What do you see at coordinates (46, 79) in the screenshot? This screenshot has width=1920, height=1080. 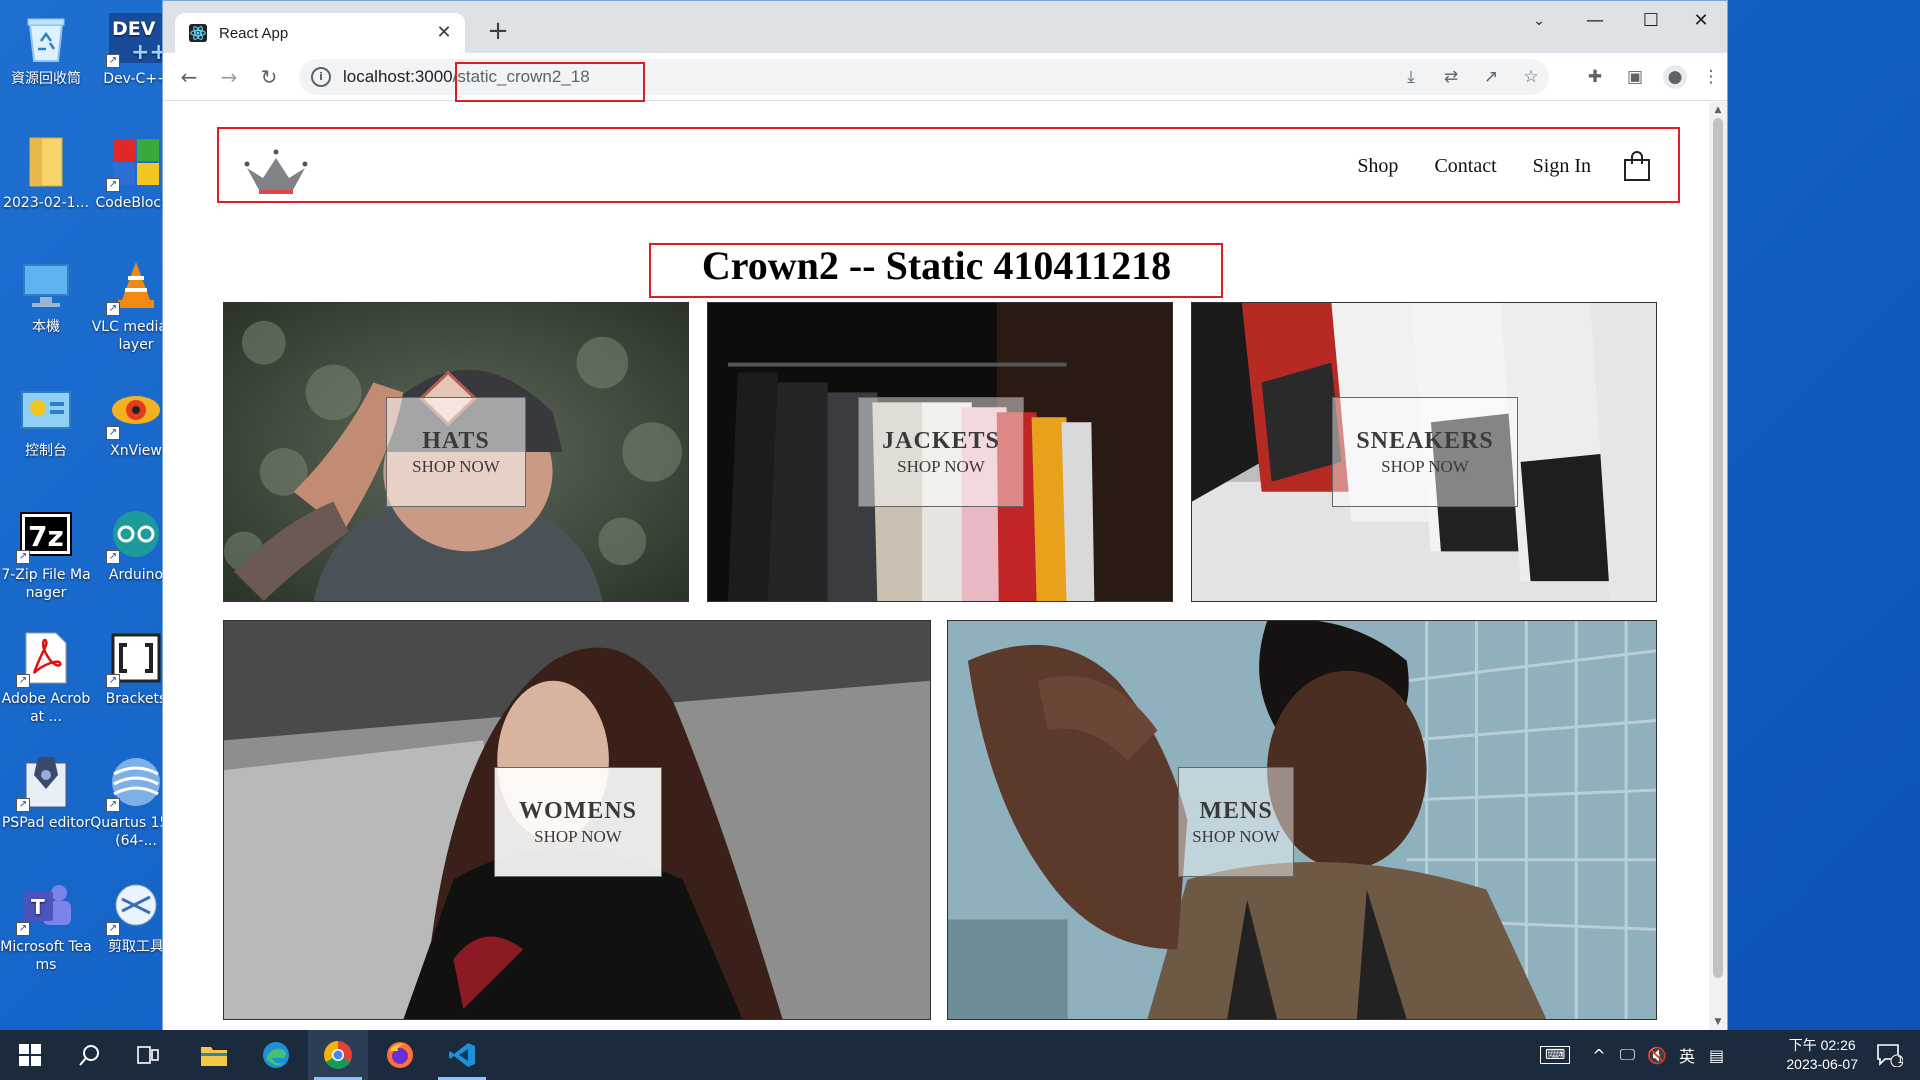 I see `desktop-icon-label: 資源回收筒` at bounding box center [46, 79].